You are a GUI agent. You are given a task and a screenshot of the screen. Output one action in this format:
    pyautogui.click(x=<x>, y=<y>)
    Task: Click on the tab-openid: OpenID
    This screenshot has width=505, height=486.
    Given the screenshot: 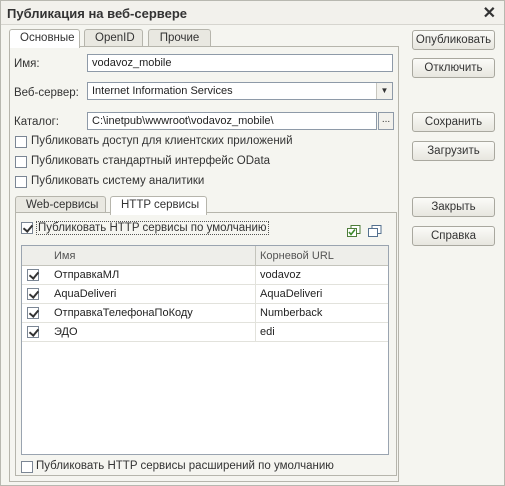 What is the action you would take?
    pyautogui.click(x=113, y=38)
    